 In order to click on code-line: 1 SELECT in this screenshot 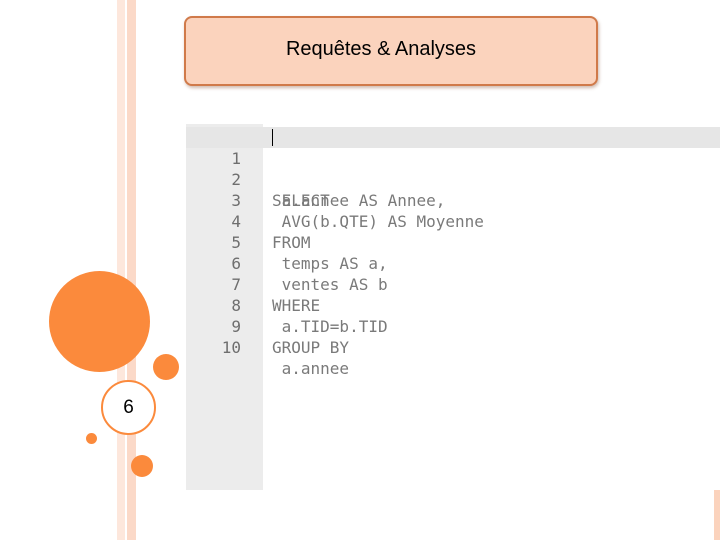, I will do `click(453, 168)`.